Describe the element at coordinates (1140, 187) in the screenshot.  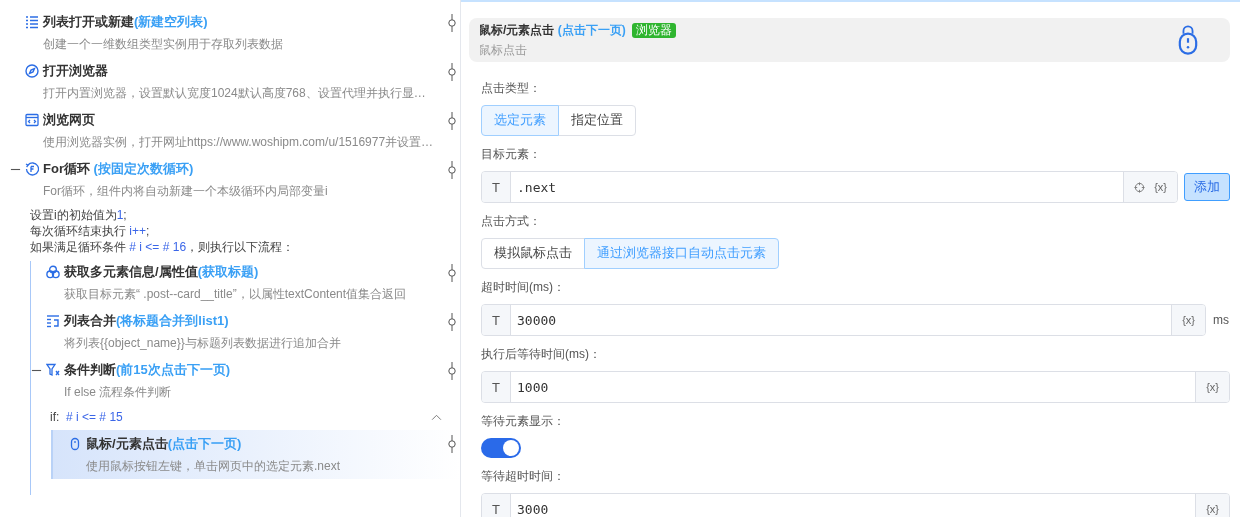
I see `crosshair-icon` at that location.